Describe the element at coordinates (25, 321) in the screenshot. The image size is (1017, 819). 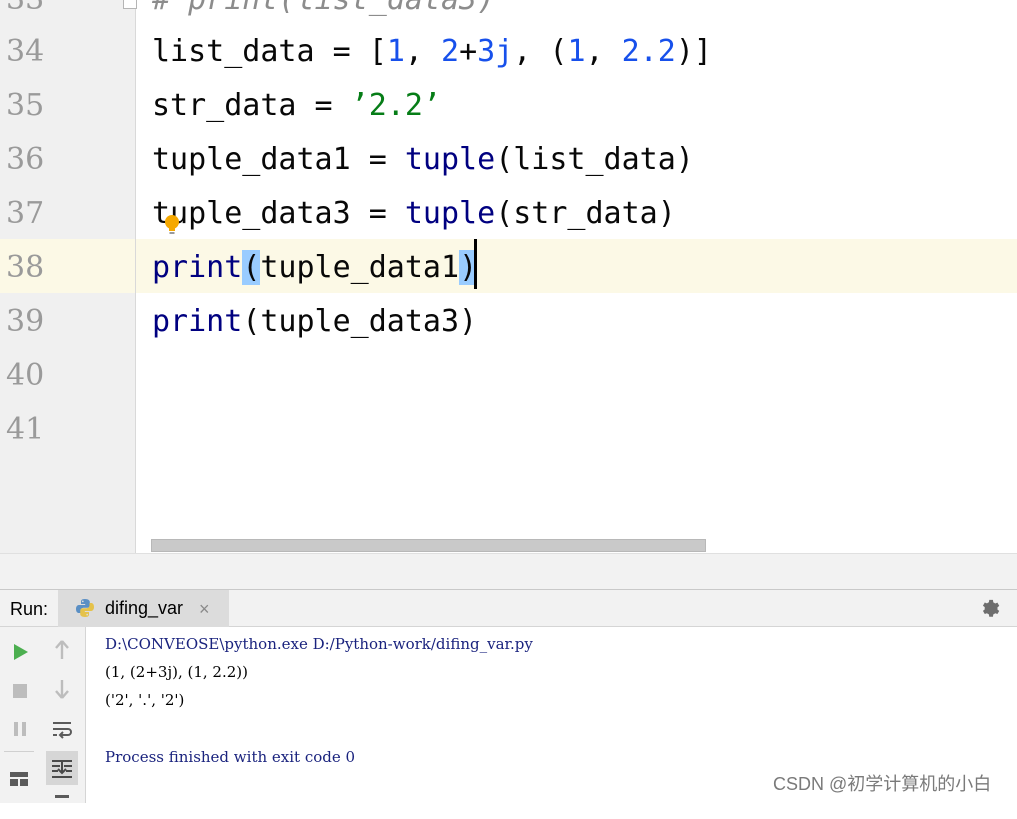
I see `line-number: 39` at that location.